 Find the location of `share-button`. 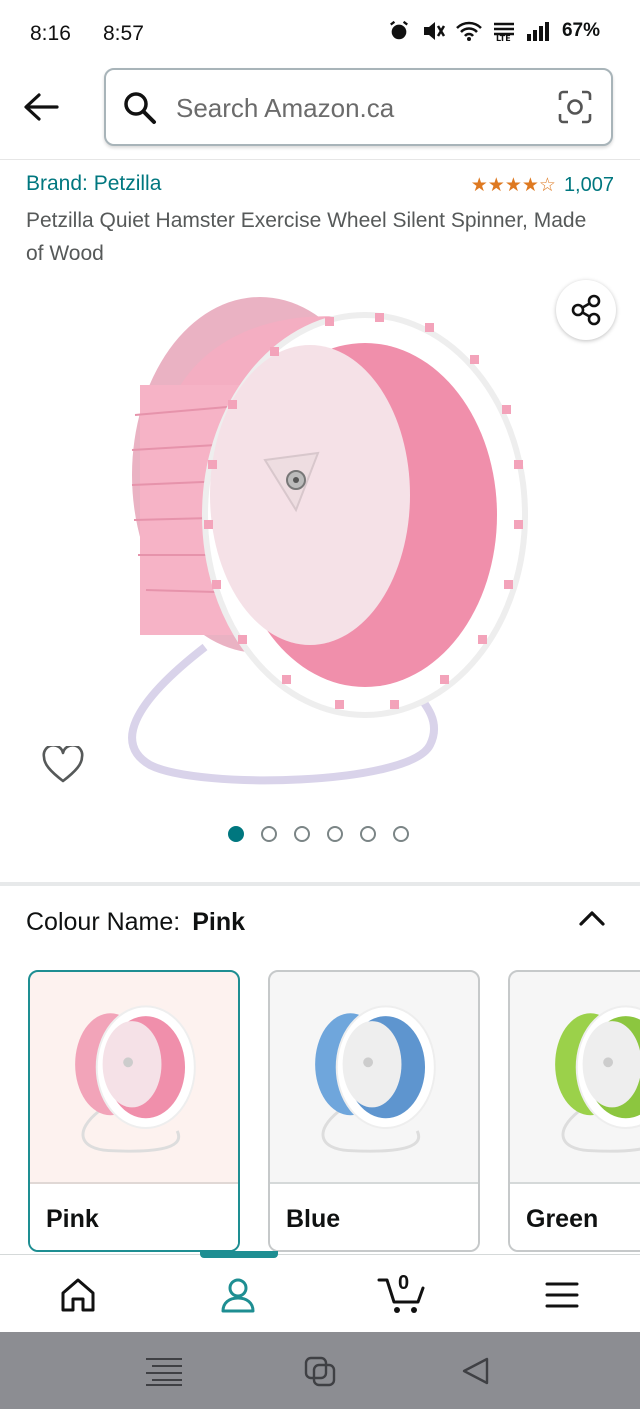

share-button is located at coordinates (586, 310).